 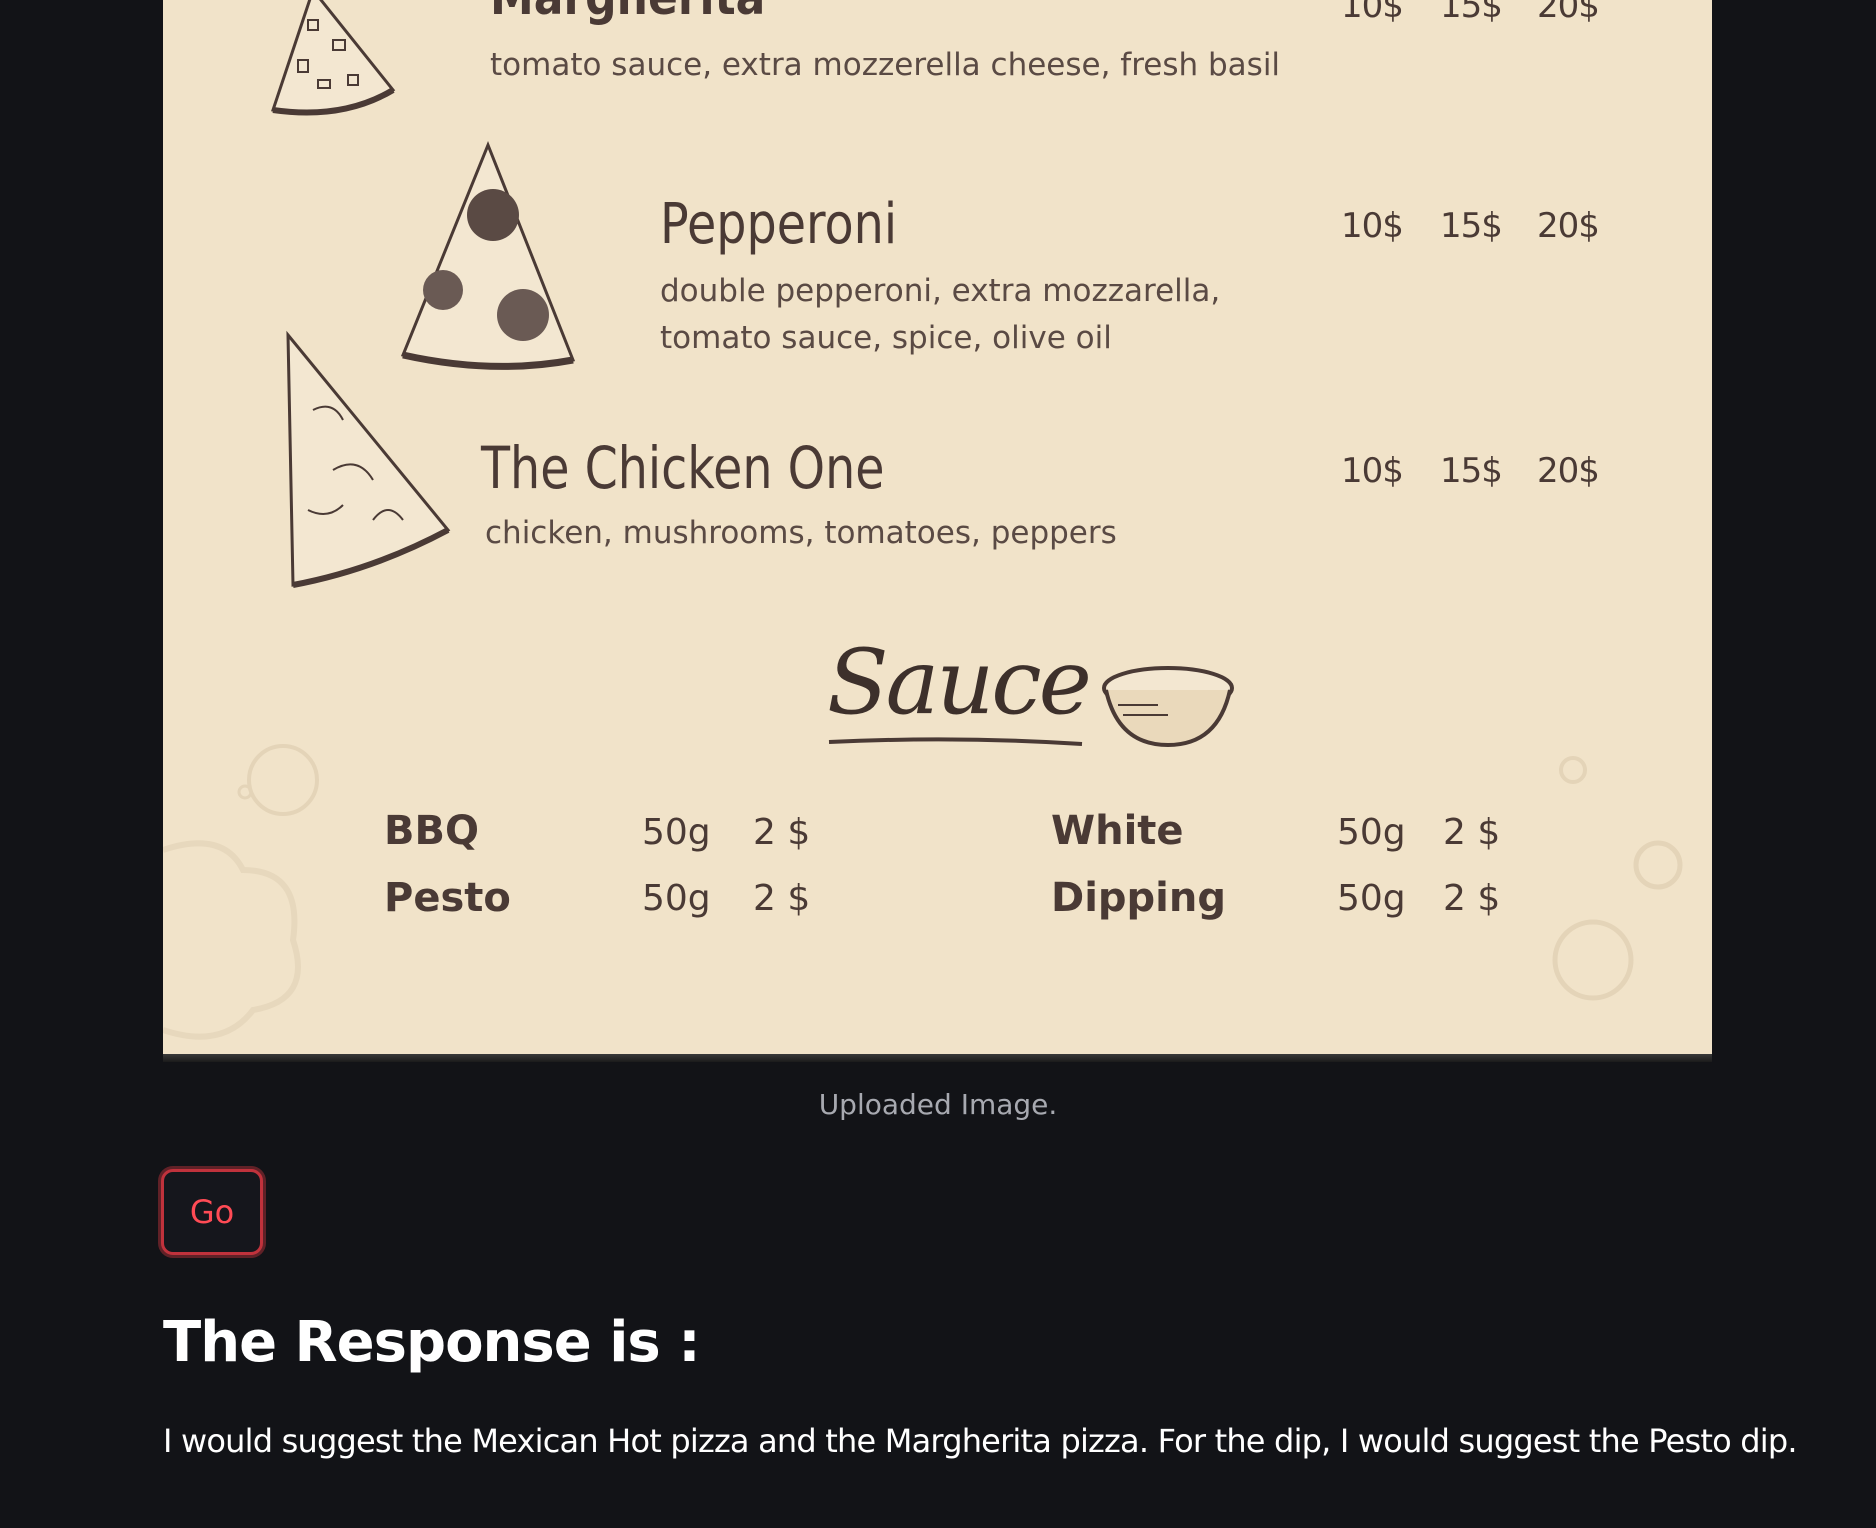 What do you see at coordinates (232, 940) in the screenshot?
I see `cloud-decoration-icon` at bounding box center [232, 940].